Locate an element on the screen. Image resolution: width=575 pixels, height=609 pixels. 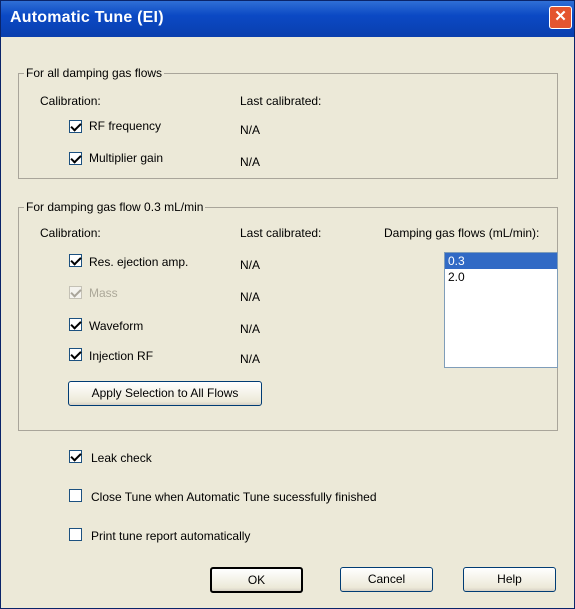
res-ejection-amp-checkbox is located at coordinates (75, 260).